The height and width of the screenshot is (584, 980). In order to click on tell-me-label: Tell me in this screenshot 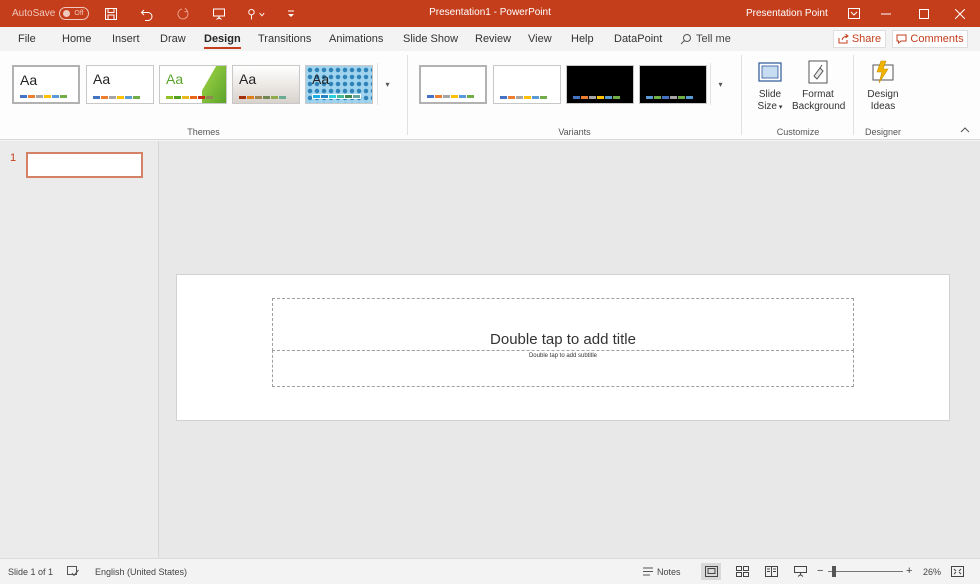, I will do `click(713, 39)`.